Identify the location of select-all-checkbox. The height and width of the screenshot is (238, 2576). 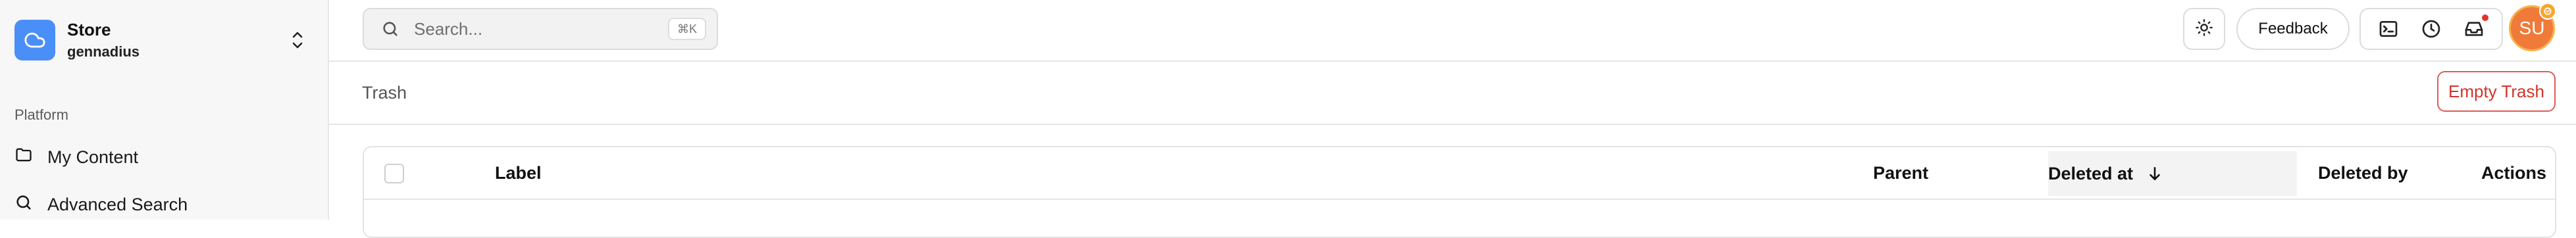
(394, 173).